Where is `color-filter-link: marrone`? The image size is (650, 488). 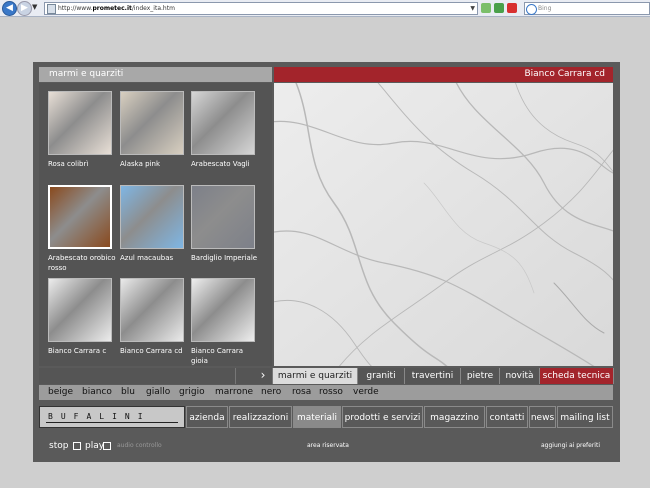 color-filter-link: marrone is located at coordinates (234, 392).